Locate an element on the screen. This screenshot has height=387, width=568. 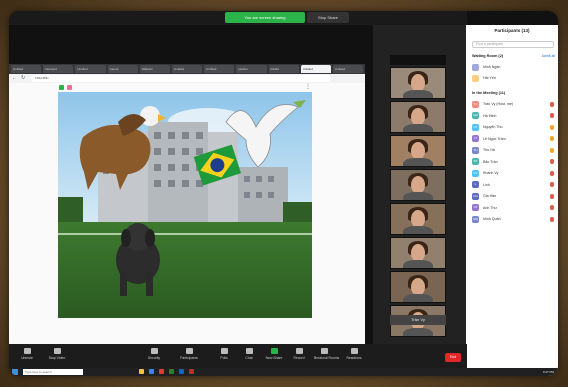
participant-search-input: Find a participant is located at coordinates (513, 44).